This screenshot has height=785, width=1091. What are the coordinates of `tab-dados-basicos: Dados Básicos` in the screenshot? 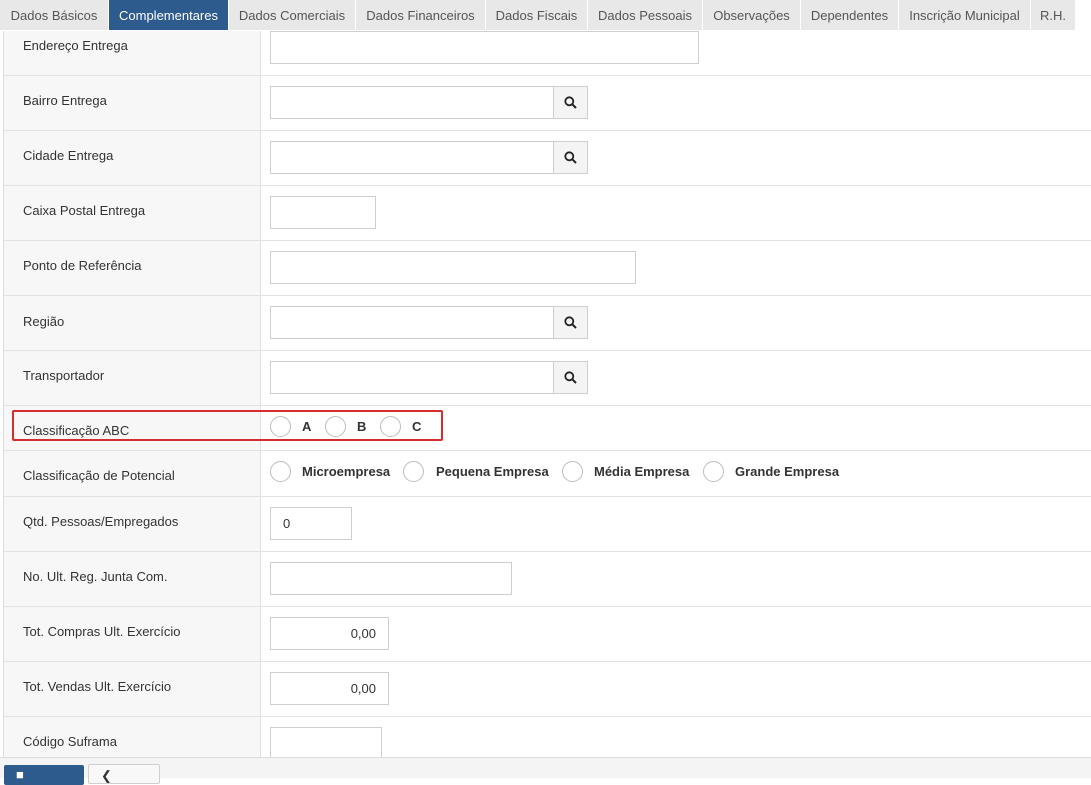 It's located at (54, 15).